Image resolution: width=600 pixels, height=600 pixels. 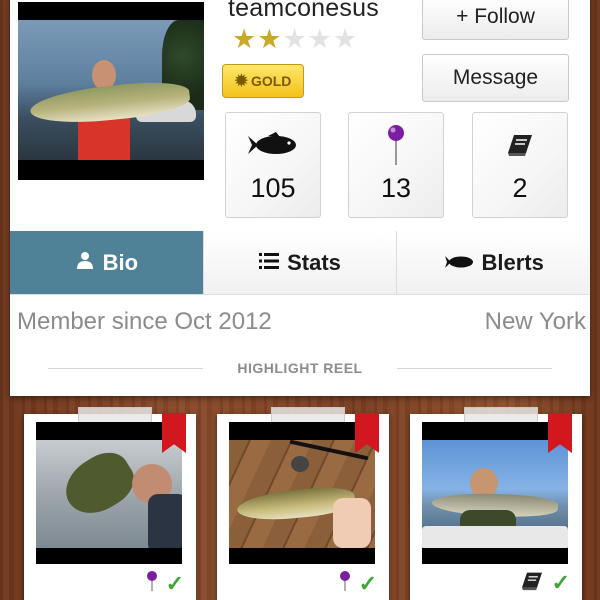 I want to click on tab-bio: Bio, so click(x=107, y=262).